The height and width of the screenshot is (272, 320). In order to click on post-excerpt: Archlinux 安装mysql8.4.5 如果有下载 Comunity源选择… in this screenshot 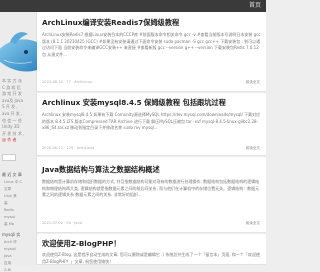, I will do `click(151, 121)`.